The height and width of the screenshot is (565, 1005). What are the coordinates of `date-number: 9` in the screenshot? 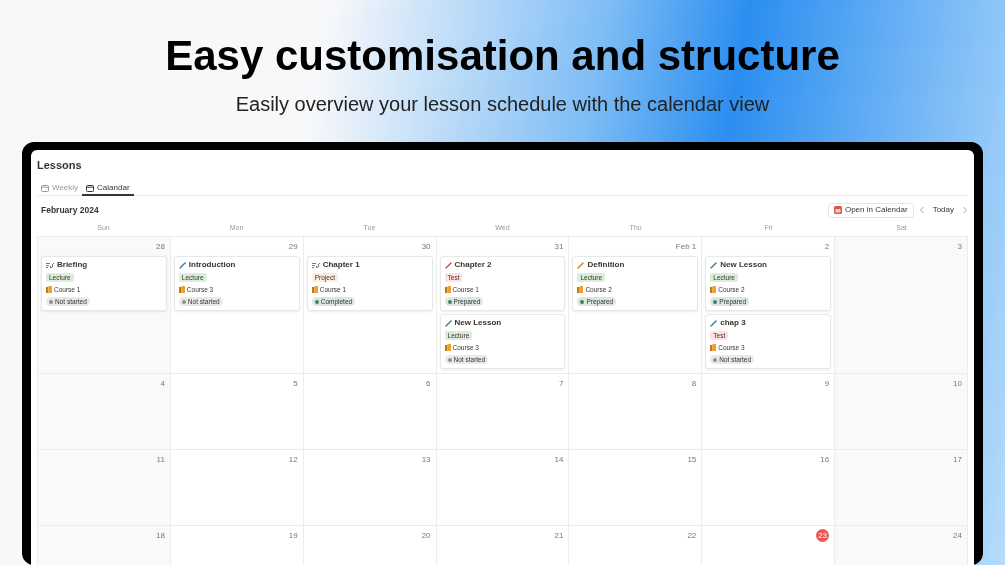 It's located at (827, 383).